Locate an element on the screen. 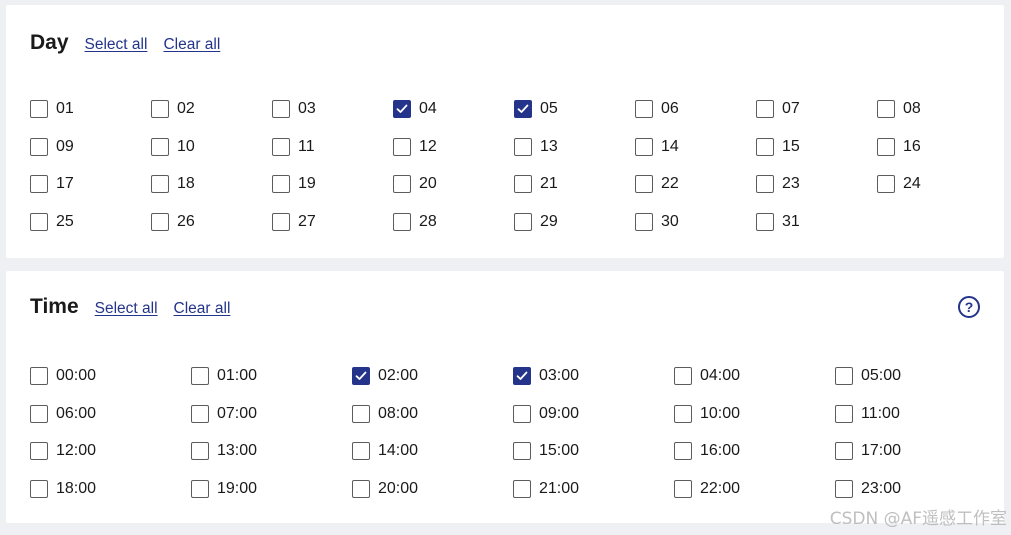 The image size is (1011, 535). day-option: 22 is located at coordinates (695, 184).